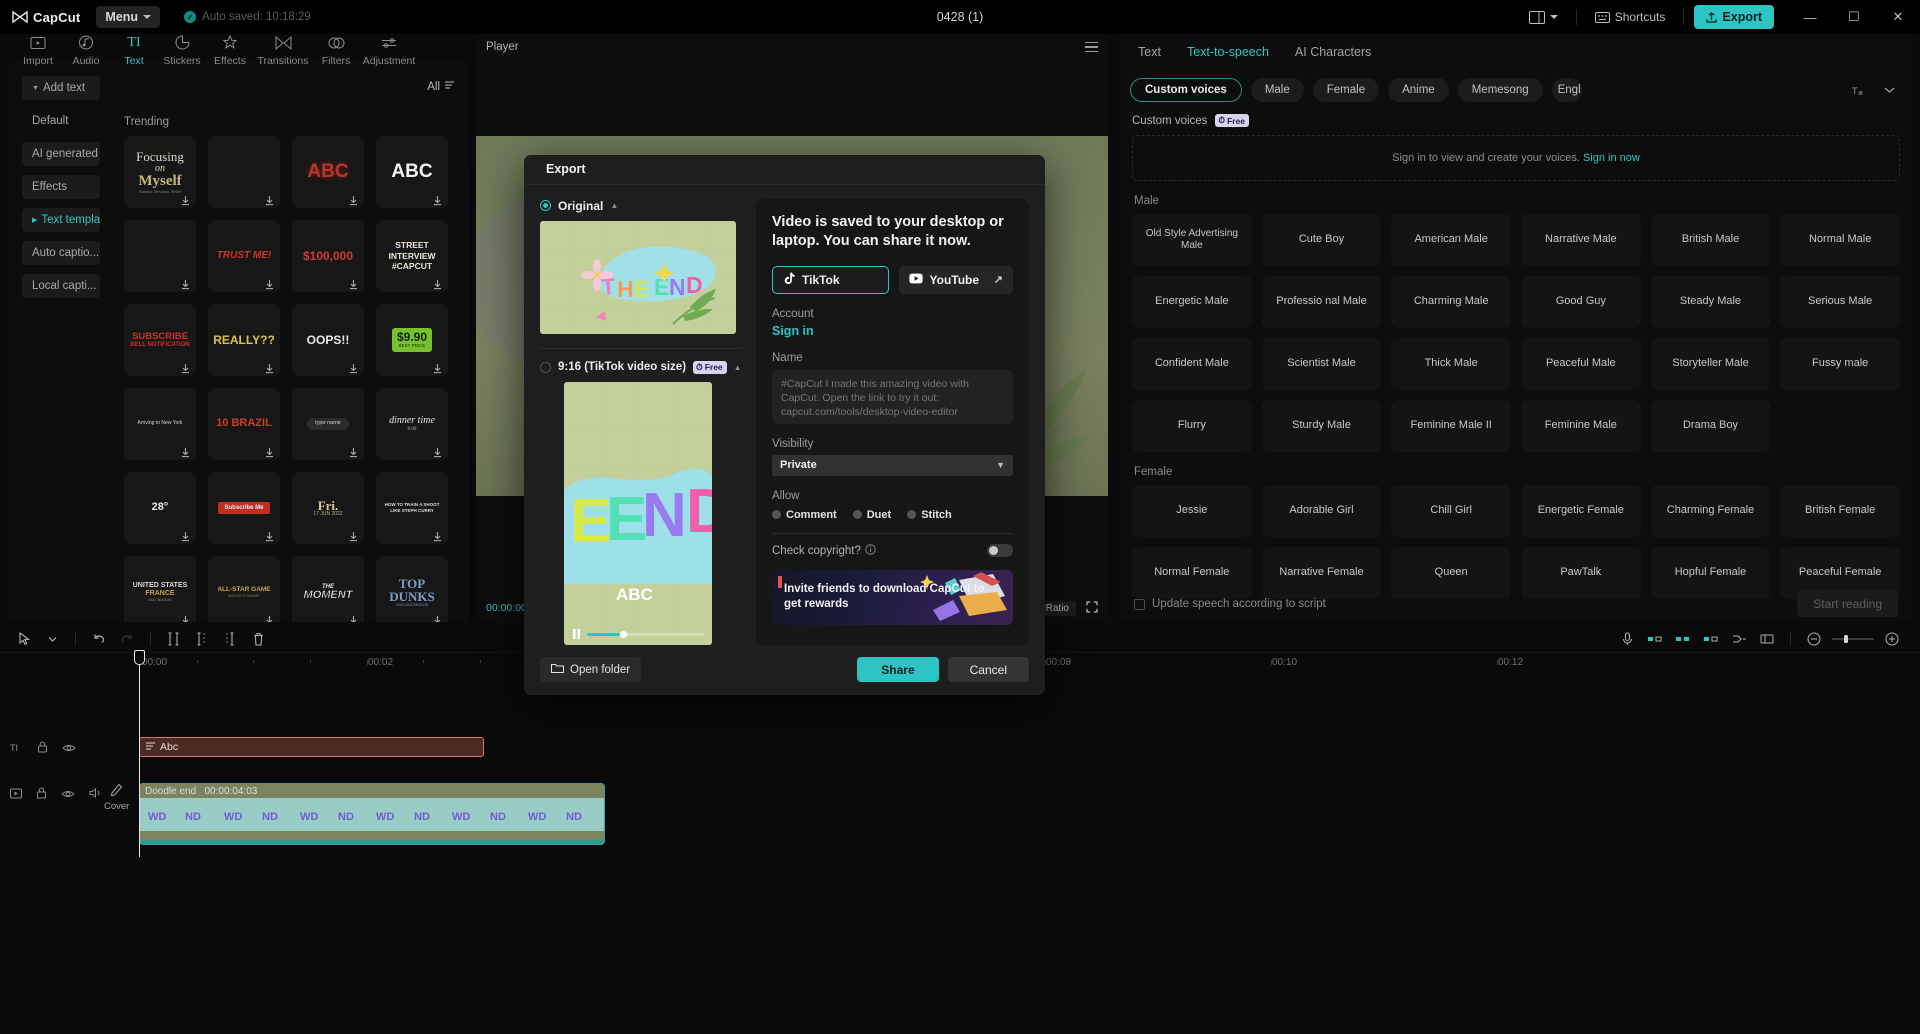 Image resolution: width=1920 pixels, height=1034 pixels. Describe the element at coordinates (892, 551) in the screenshot. I see `copyright-row: Check copyright?` at that location.